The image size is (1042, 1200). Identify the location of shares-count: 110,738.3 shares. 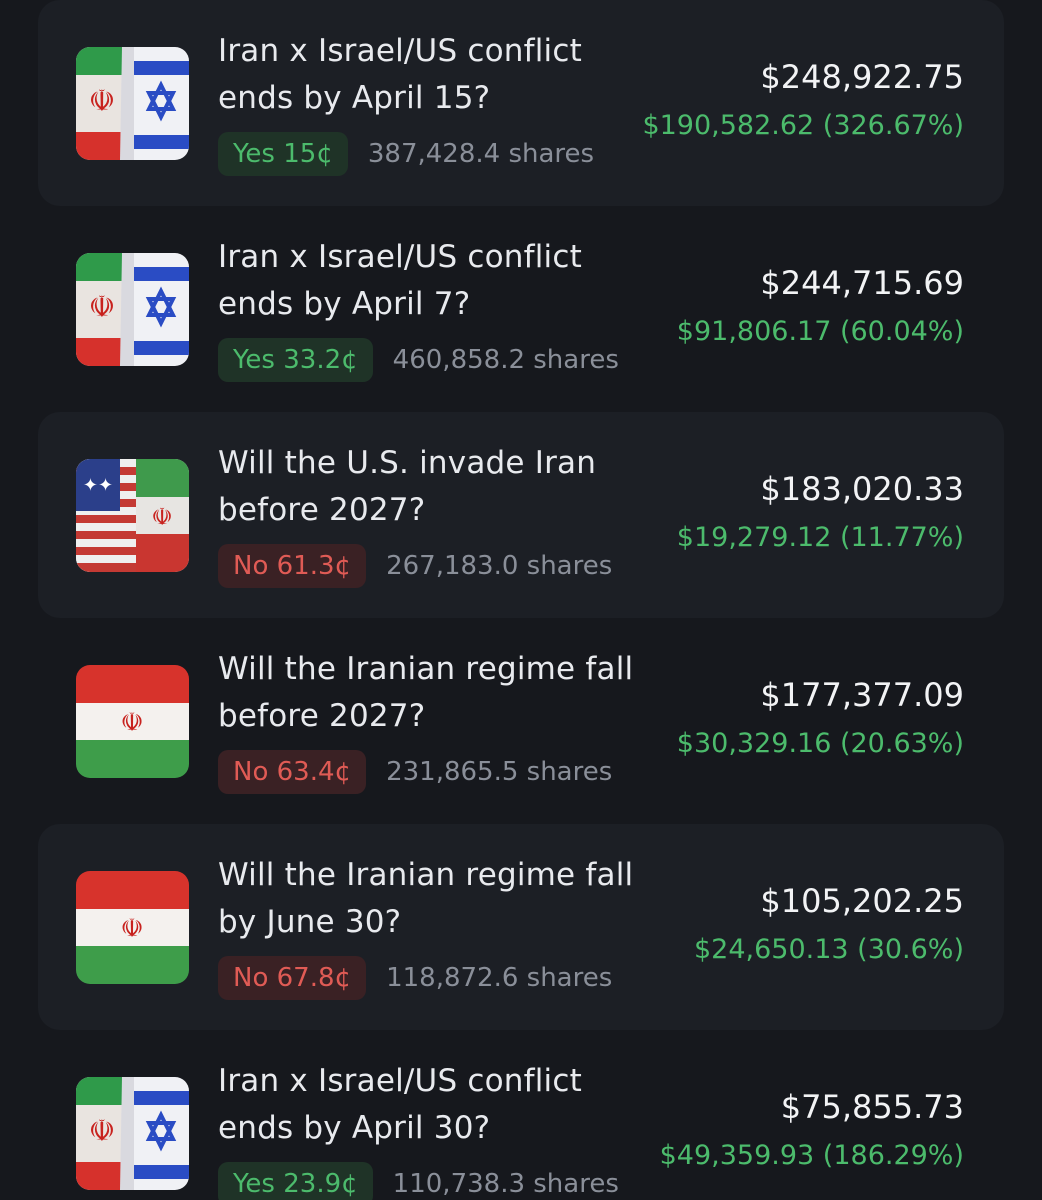
(505, 1184).